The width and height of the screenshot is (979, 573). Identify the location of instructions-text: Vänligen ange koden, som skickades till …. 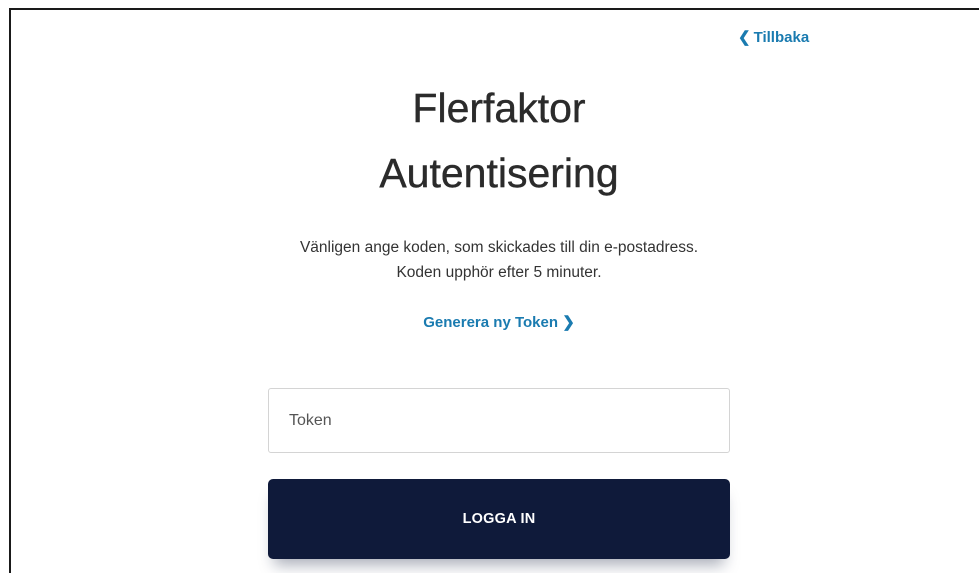
(499, 260).